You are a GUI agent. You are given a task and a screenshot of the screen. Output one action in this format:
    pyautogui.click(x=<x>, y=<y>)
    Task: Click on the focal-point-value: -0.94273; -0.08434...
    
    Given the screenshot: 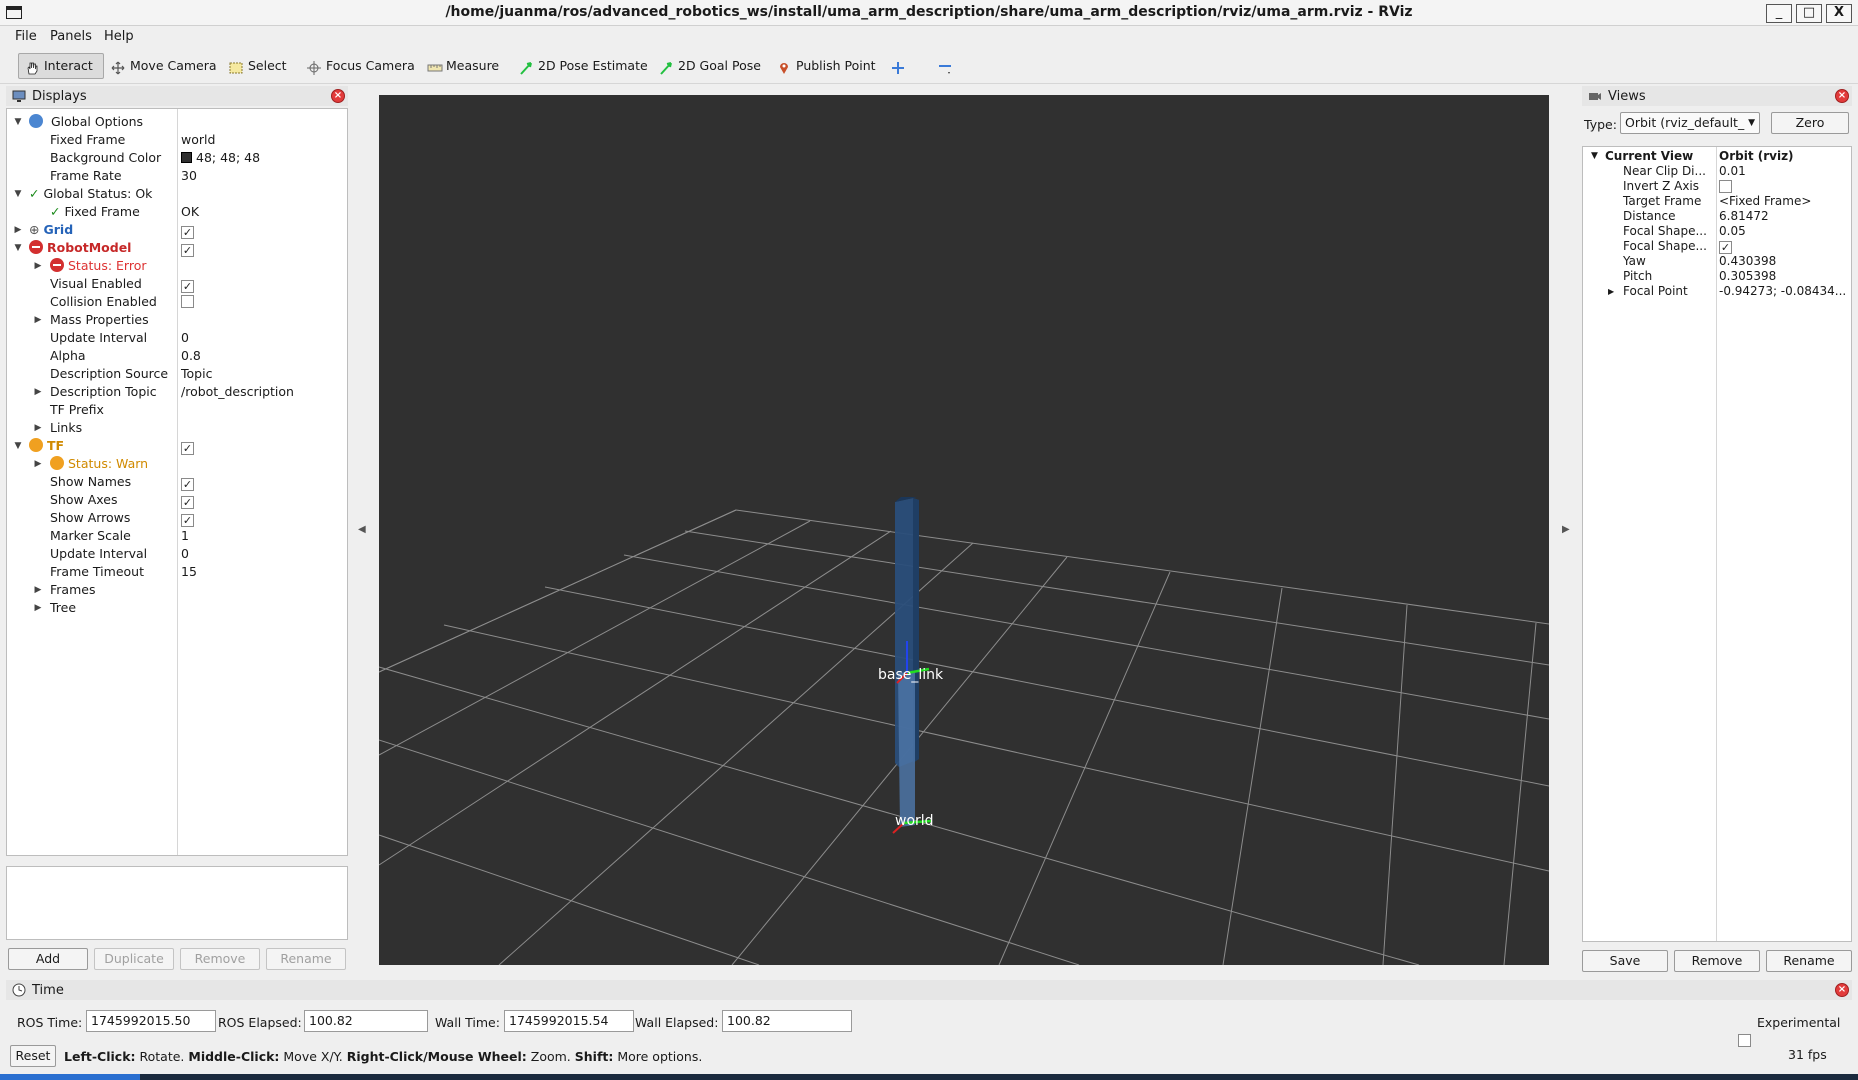 What is the action you would take?
    pyautogui.click(x=1782, y=291)
    